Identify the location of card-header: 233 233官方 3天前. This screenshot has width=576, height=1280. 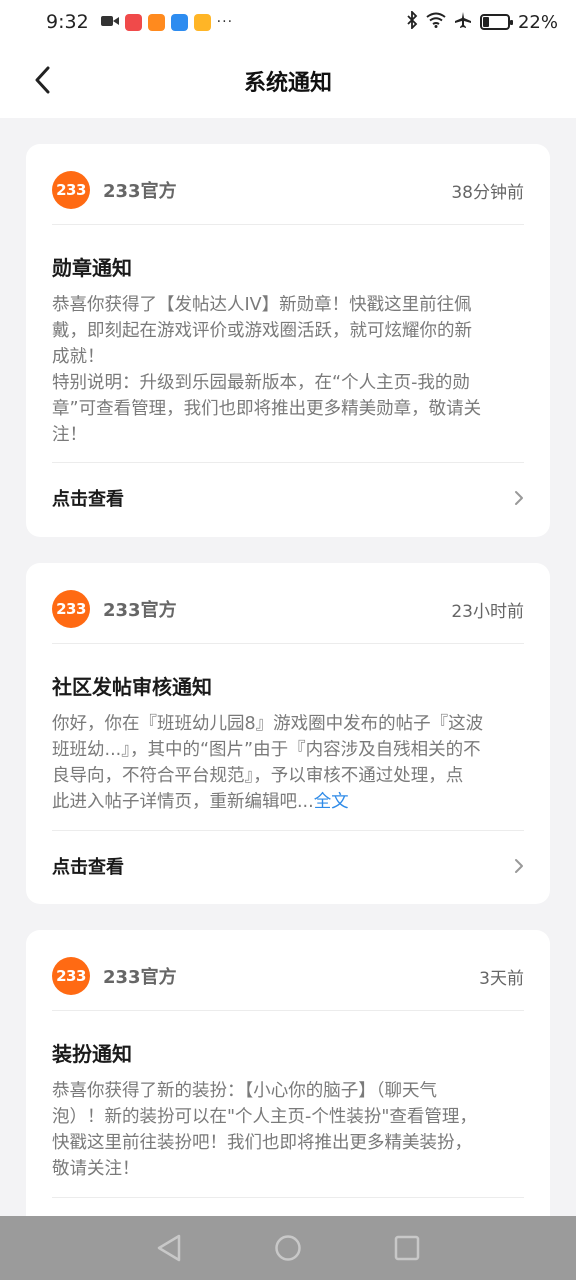
(288, 976).